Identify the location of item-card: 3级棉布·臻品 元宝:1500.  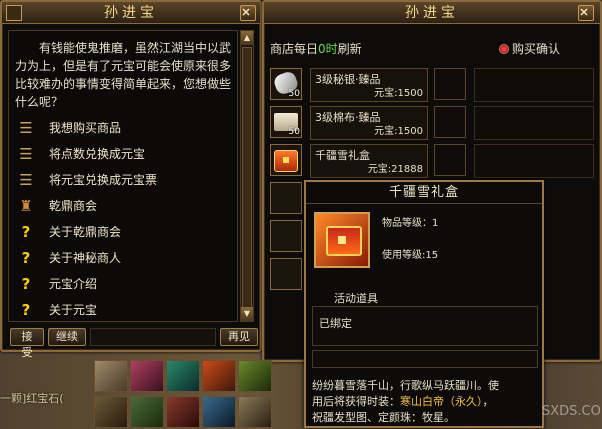
(369, 123).